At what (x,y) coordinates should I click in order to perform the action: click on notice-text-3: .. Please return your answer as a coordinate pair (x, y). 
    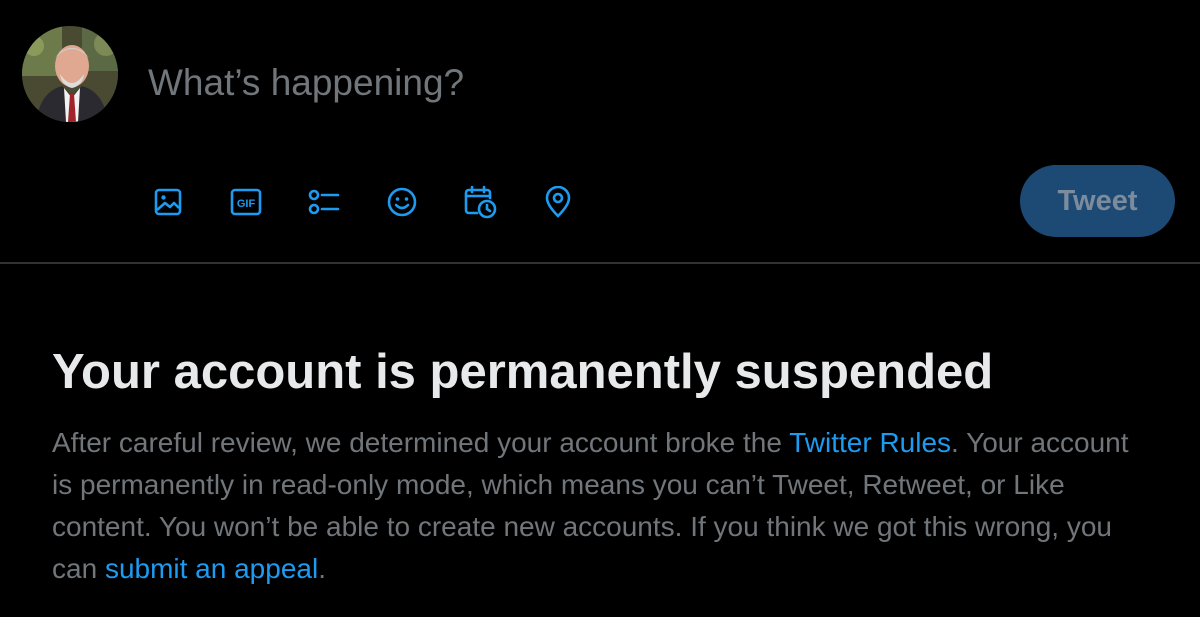
    Looking at the image, I should click on (322, 568).